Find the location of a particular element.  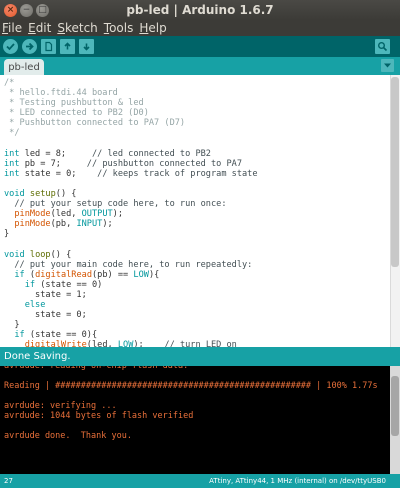

open-icon is located at coordinates (67, 46).